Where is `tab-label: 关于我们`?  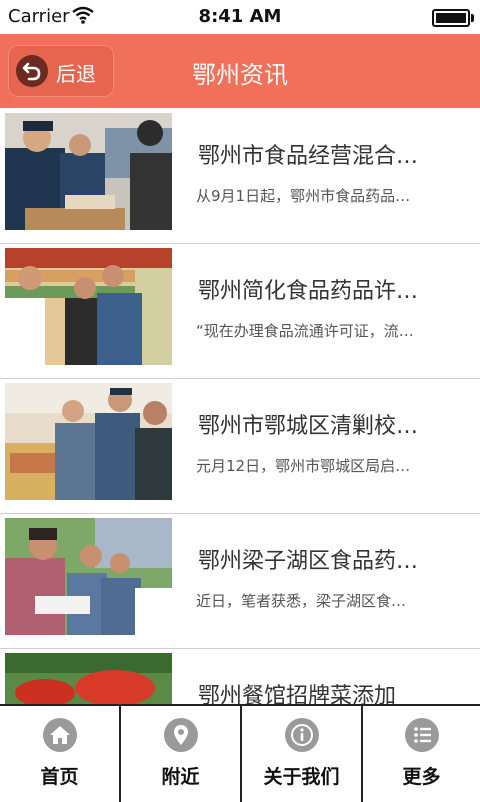
tab-label: 关于我们 is located at coordinates (301, 777).